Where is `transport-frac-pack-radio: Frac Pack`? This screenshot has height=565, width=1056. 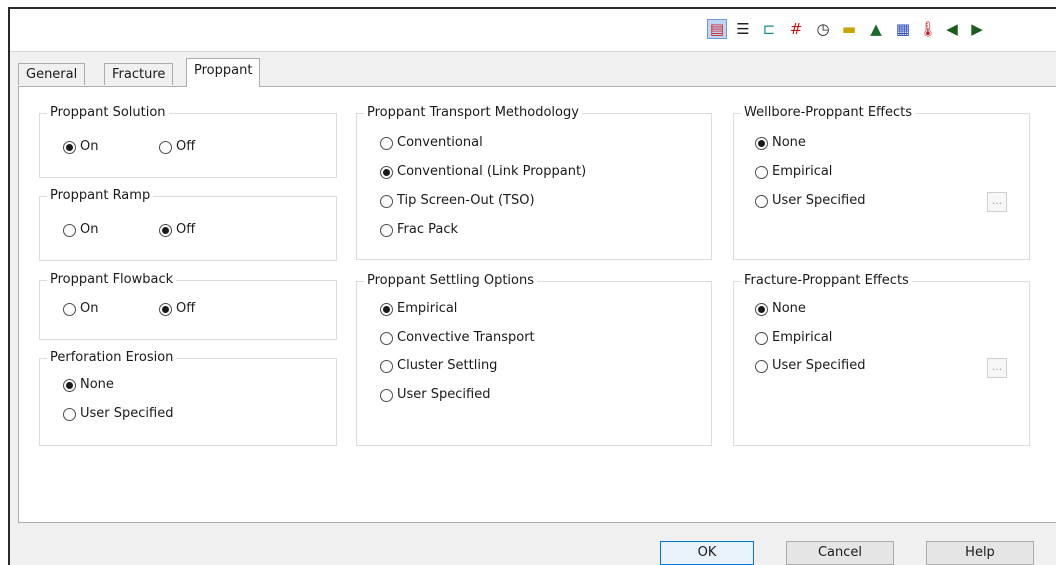 transport-frac-pack-radio: Frac Pack is located at coordinates (419, 230).